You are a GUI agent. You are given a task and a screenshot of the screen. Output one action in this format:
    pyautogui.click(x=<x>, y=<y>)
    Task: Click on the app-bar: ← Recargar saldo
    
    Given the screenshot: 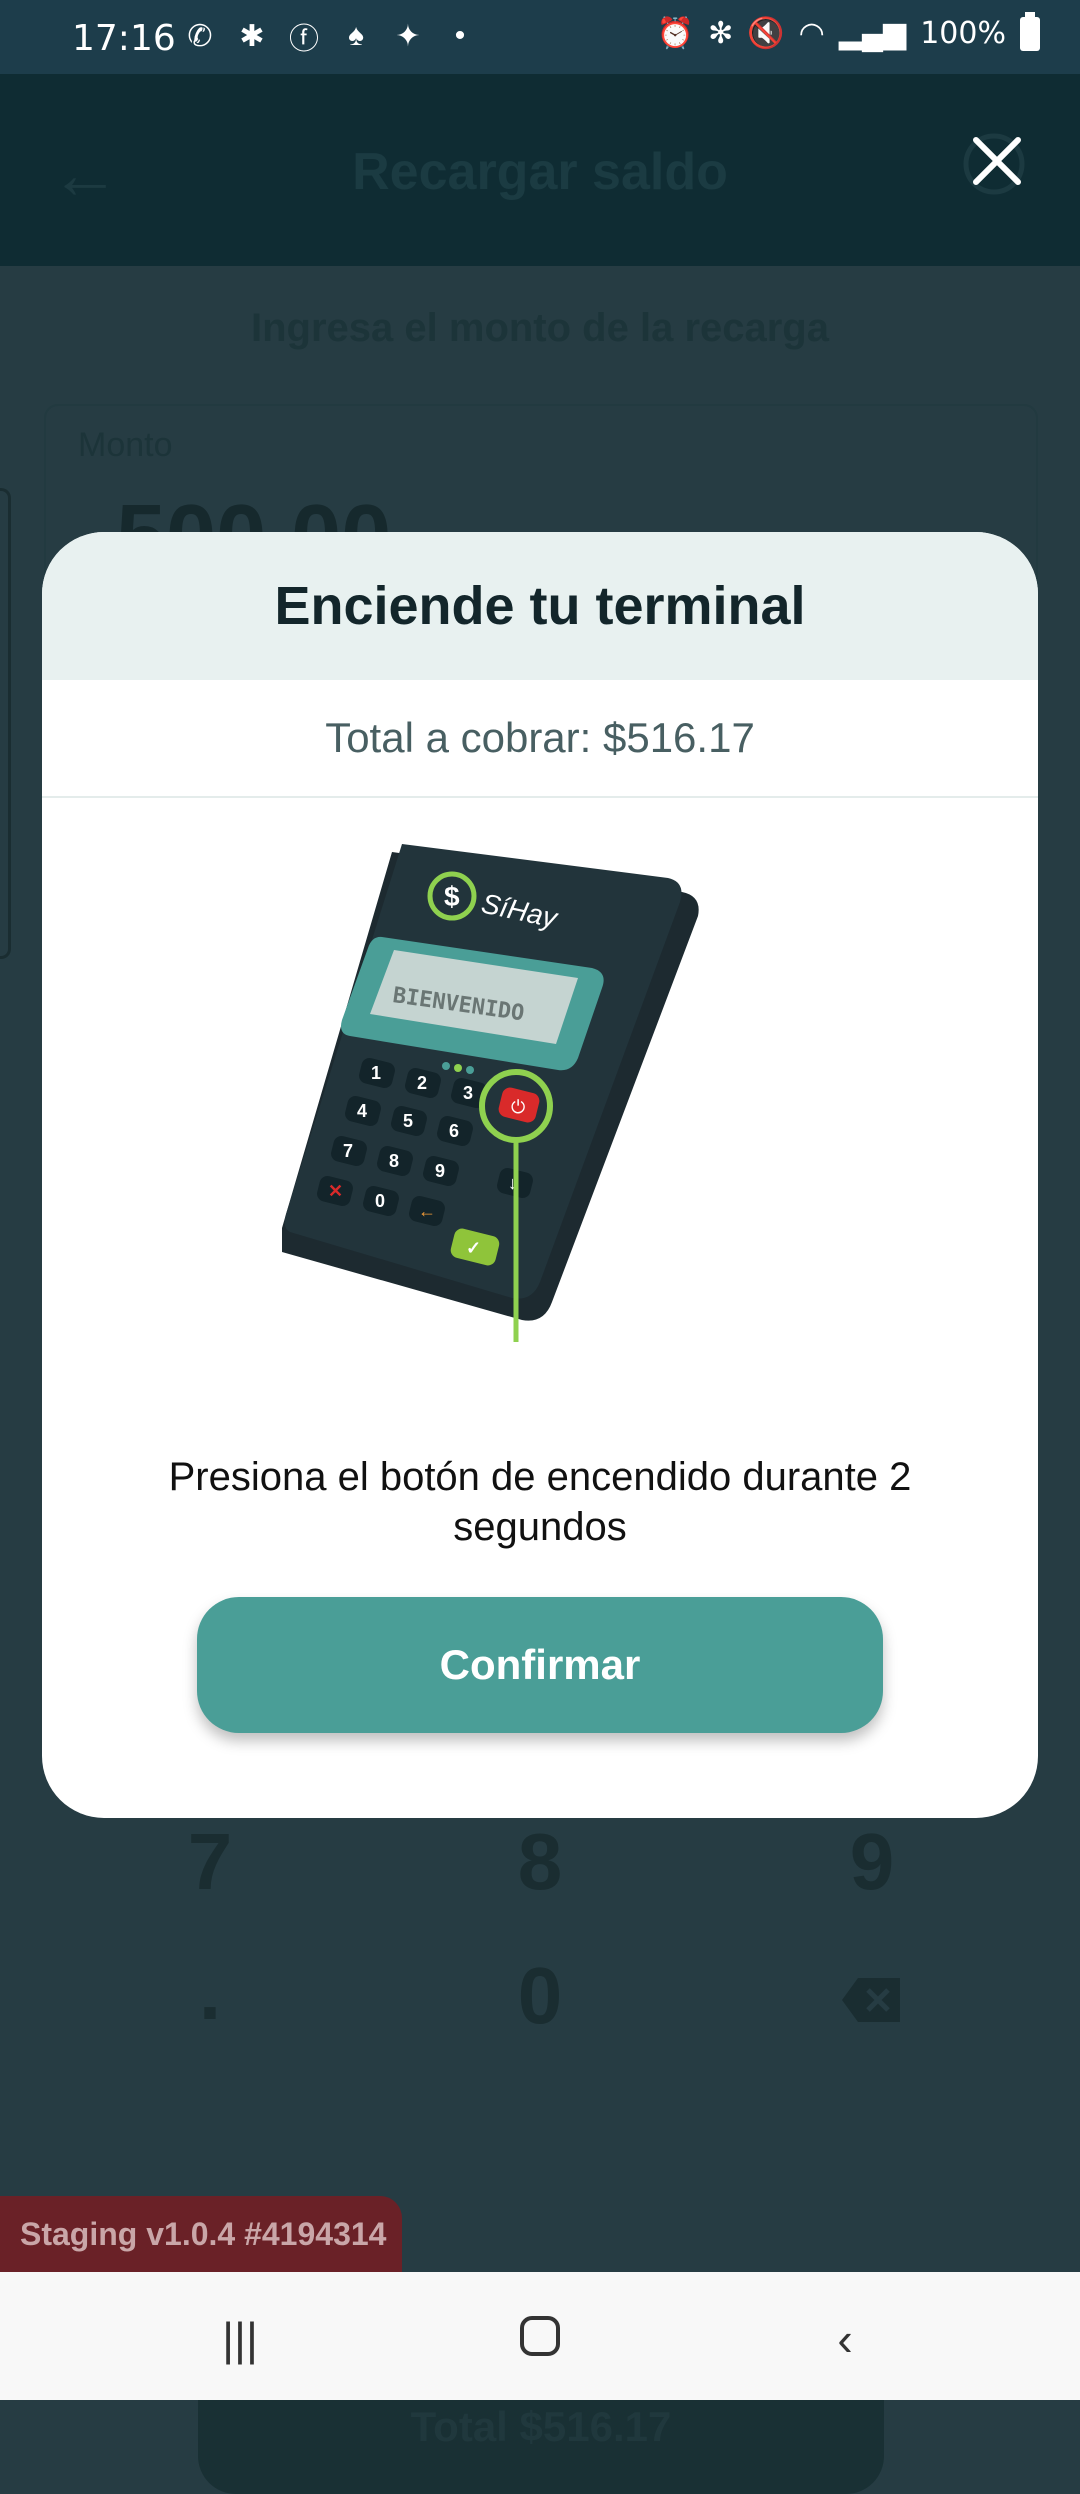 What is the action you would take?
    pyautogui.click(x=540, y=170)
    